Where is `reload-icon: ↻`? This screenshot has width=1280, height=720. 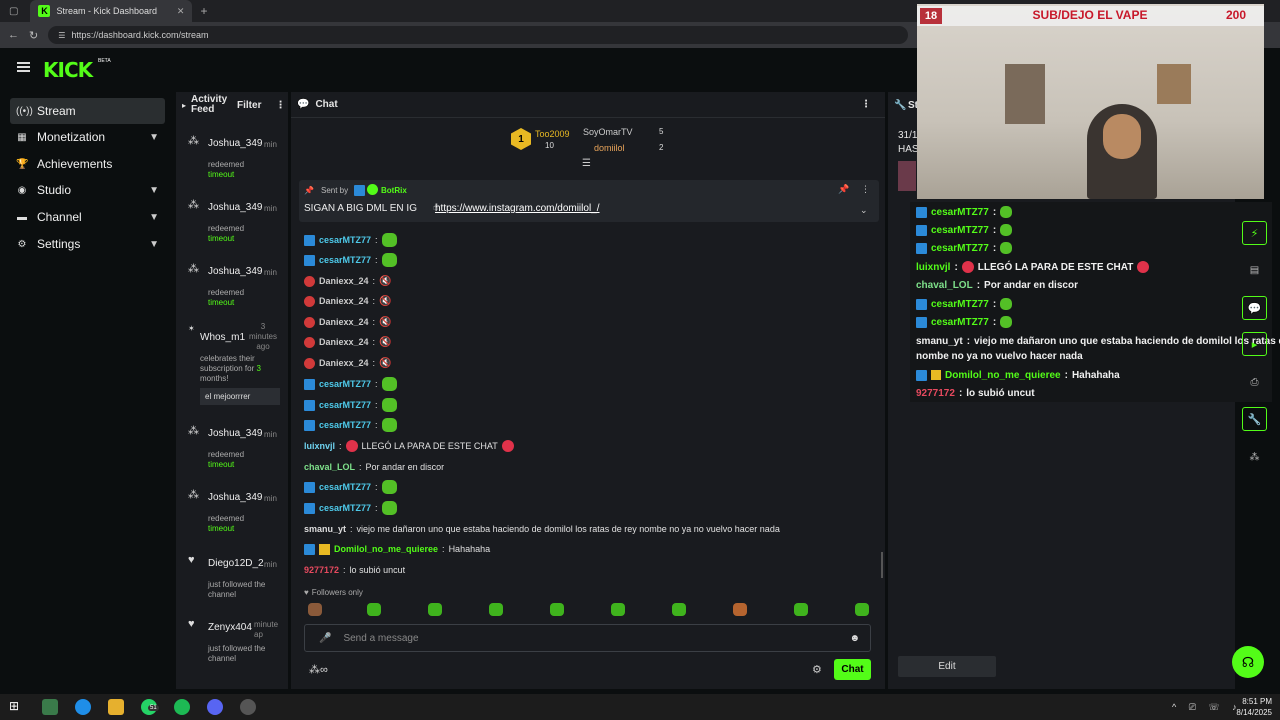
reload-icon: ↻ is located at coordinates (33, 35).